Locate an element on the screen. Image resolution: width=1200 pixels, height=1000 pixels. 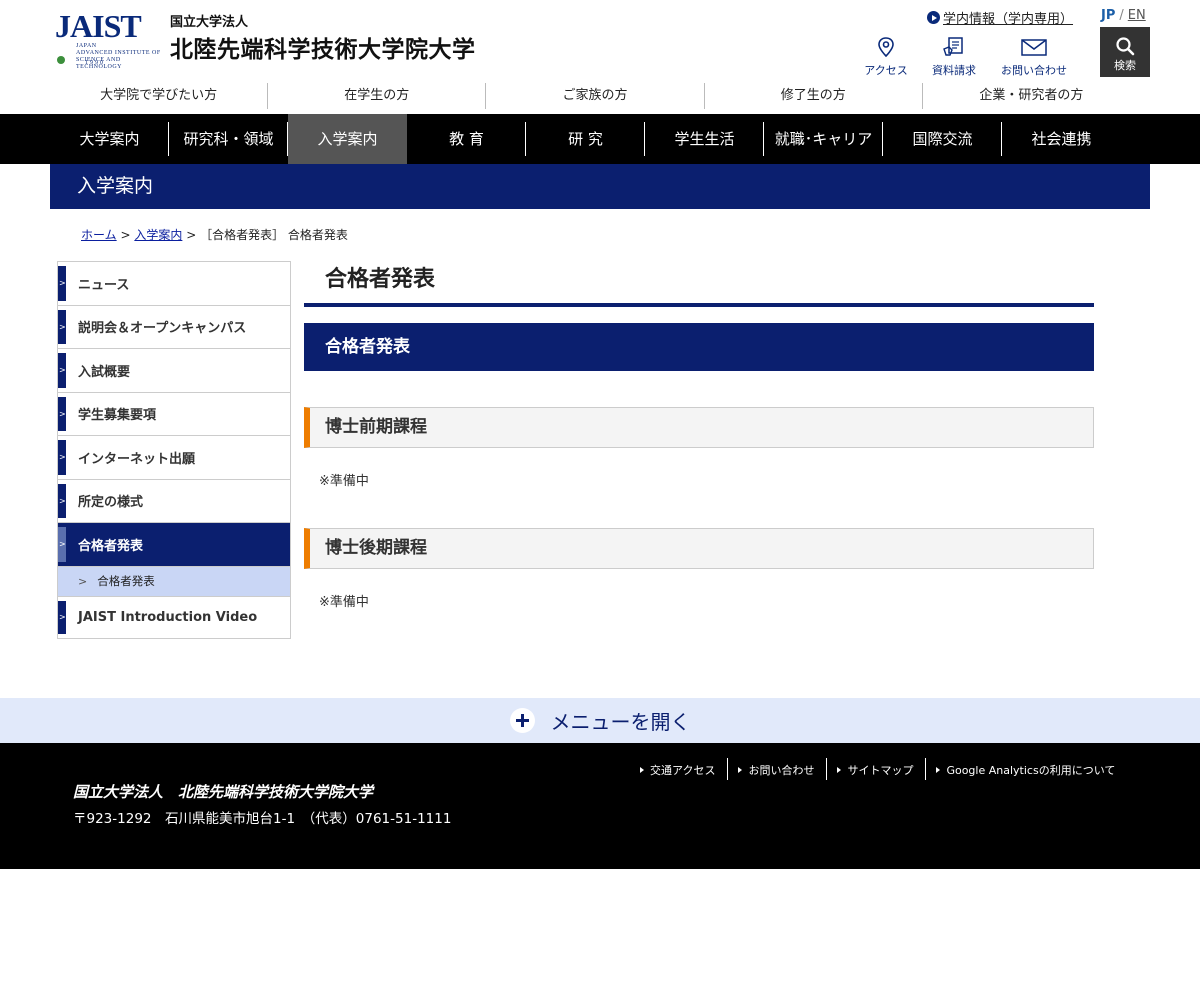
gnav-education: 教 育 is located at coordinates (466, 139).